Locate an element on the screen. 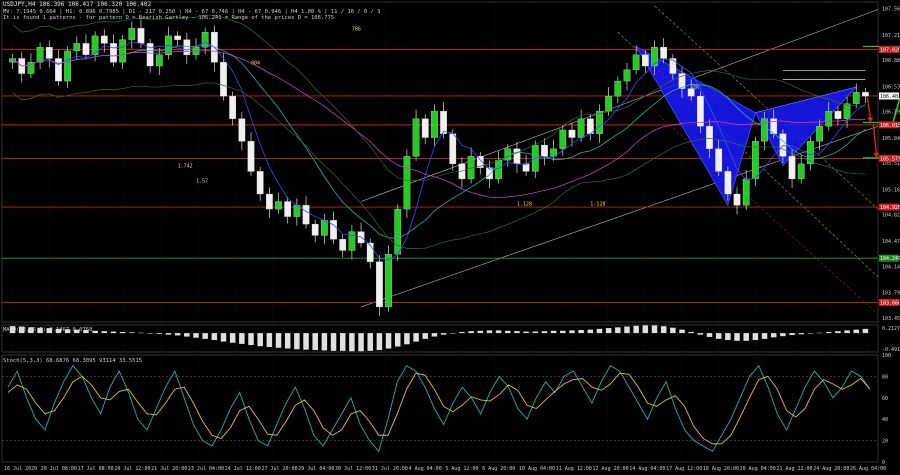 This screenshot has height=475, width=900. macd-tick-label: 0.2127 is located at coordinates (891, 329).